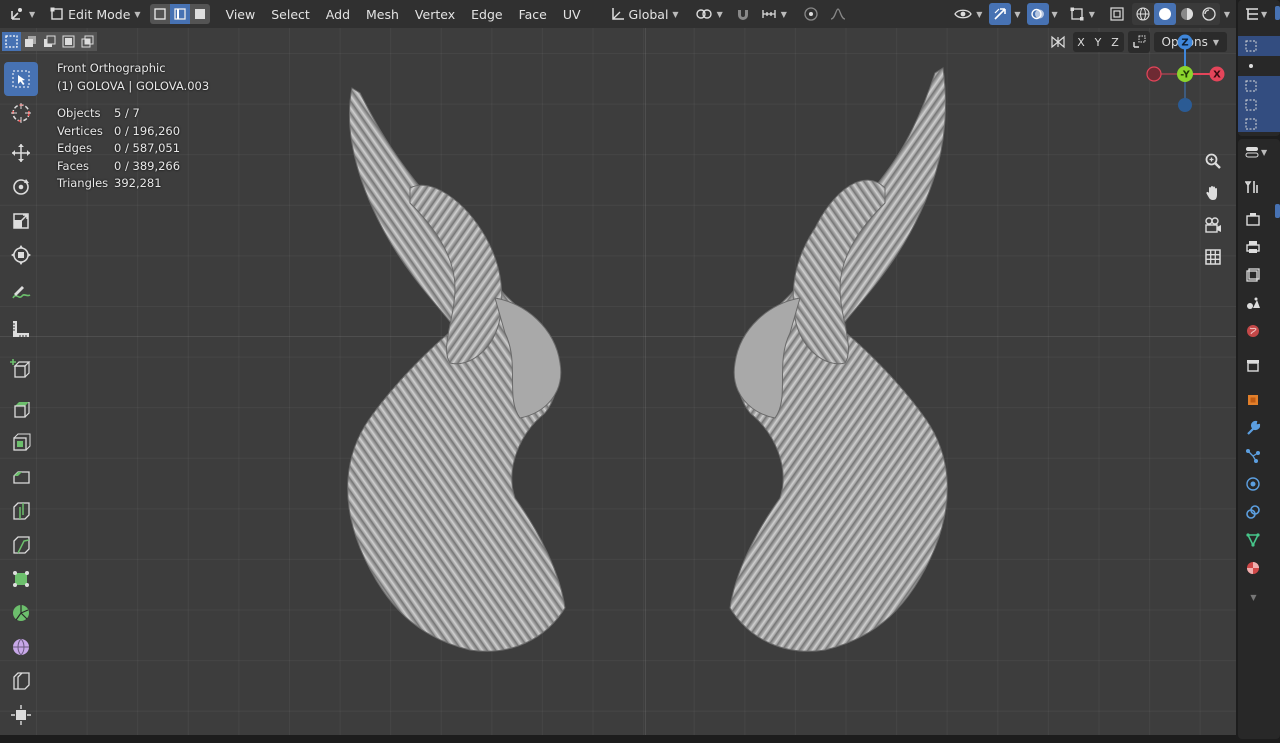  Describe the element at coordinates (1252, 152) in the screenshot. I see `properties-icon` at that location.